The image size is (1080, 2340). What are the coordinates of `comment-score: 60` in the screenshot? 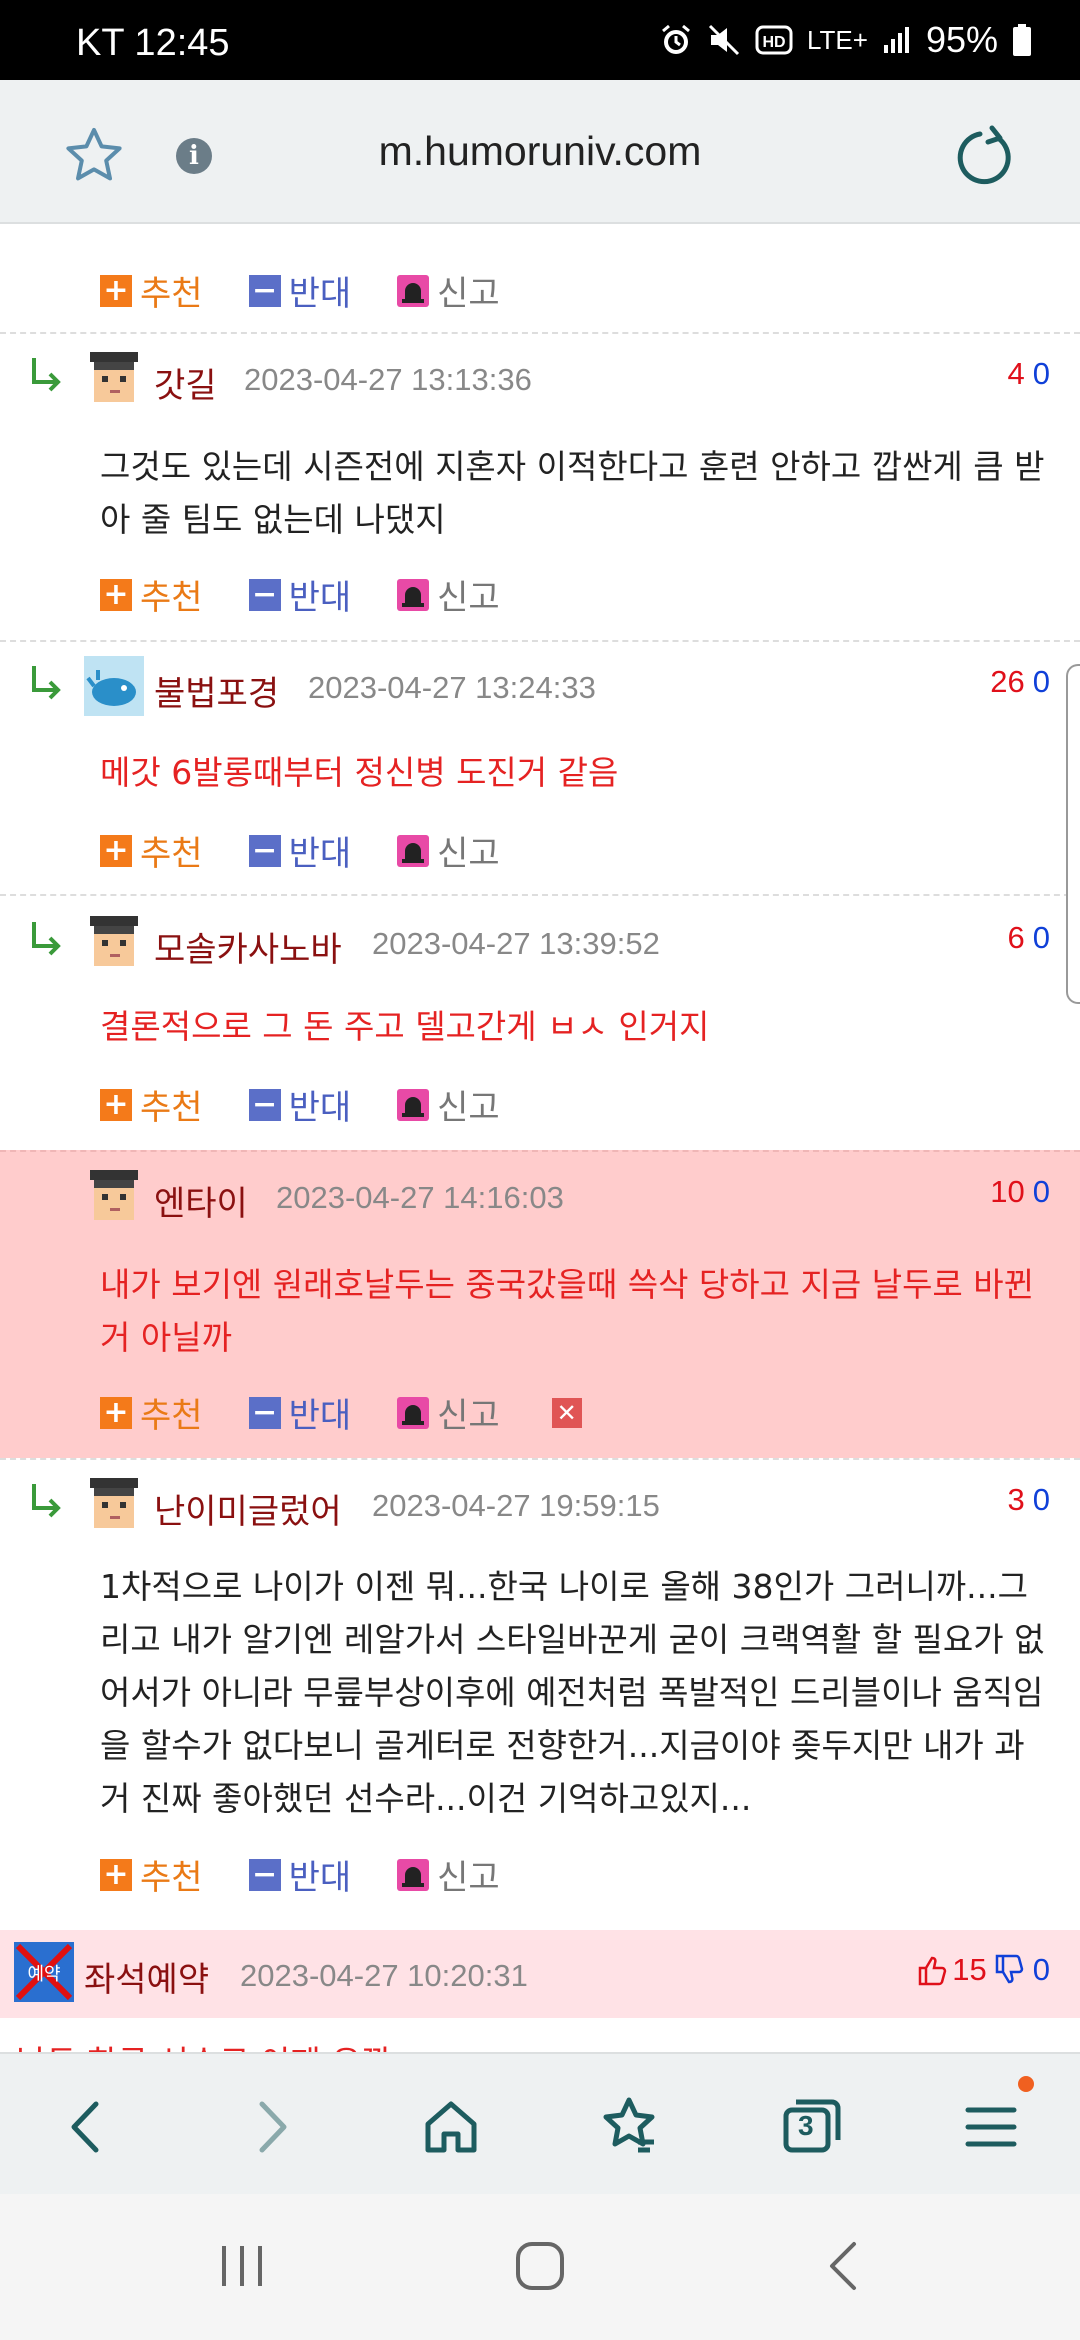 It's located at (1029, 937).